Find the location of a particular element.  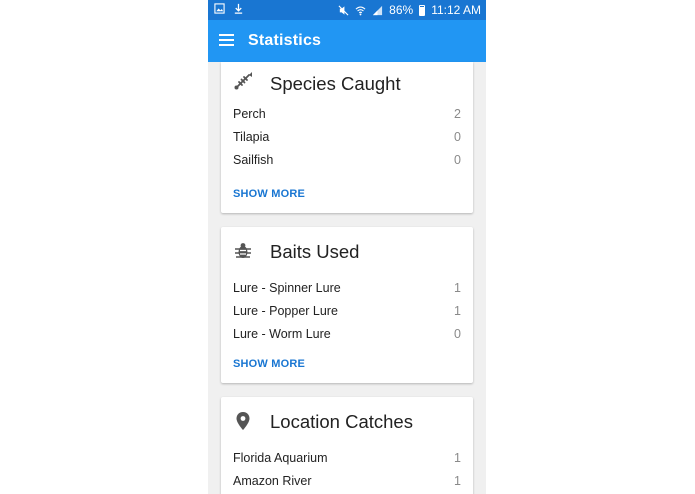

status-time: 11:12 AM is located at coordinates (456, 10).